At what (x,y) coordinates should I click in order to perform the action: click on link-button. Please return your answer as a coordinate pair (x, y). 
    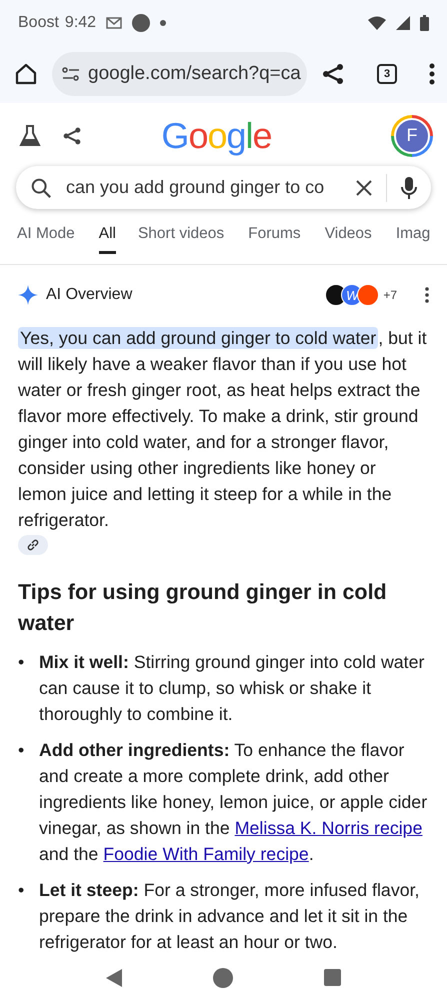
    Looking at the image, I should click on (33, 545).